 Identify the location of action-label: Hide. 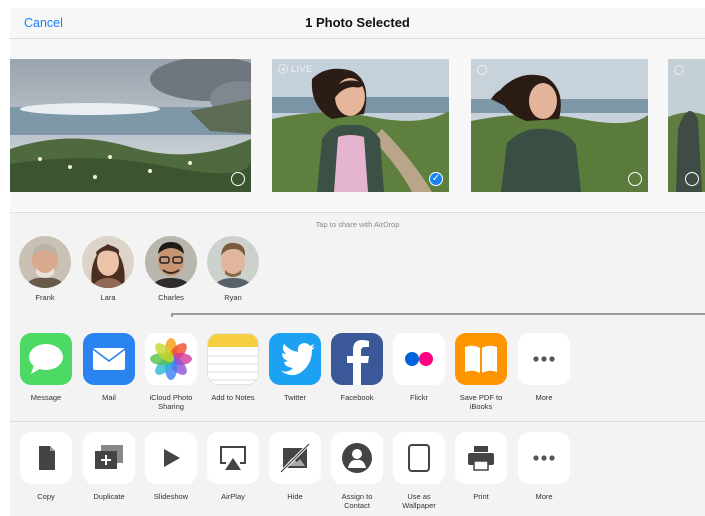
(295, 496).